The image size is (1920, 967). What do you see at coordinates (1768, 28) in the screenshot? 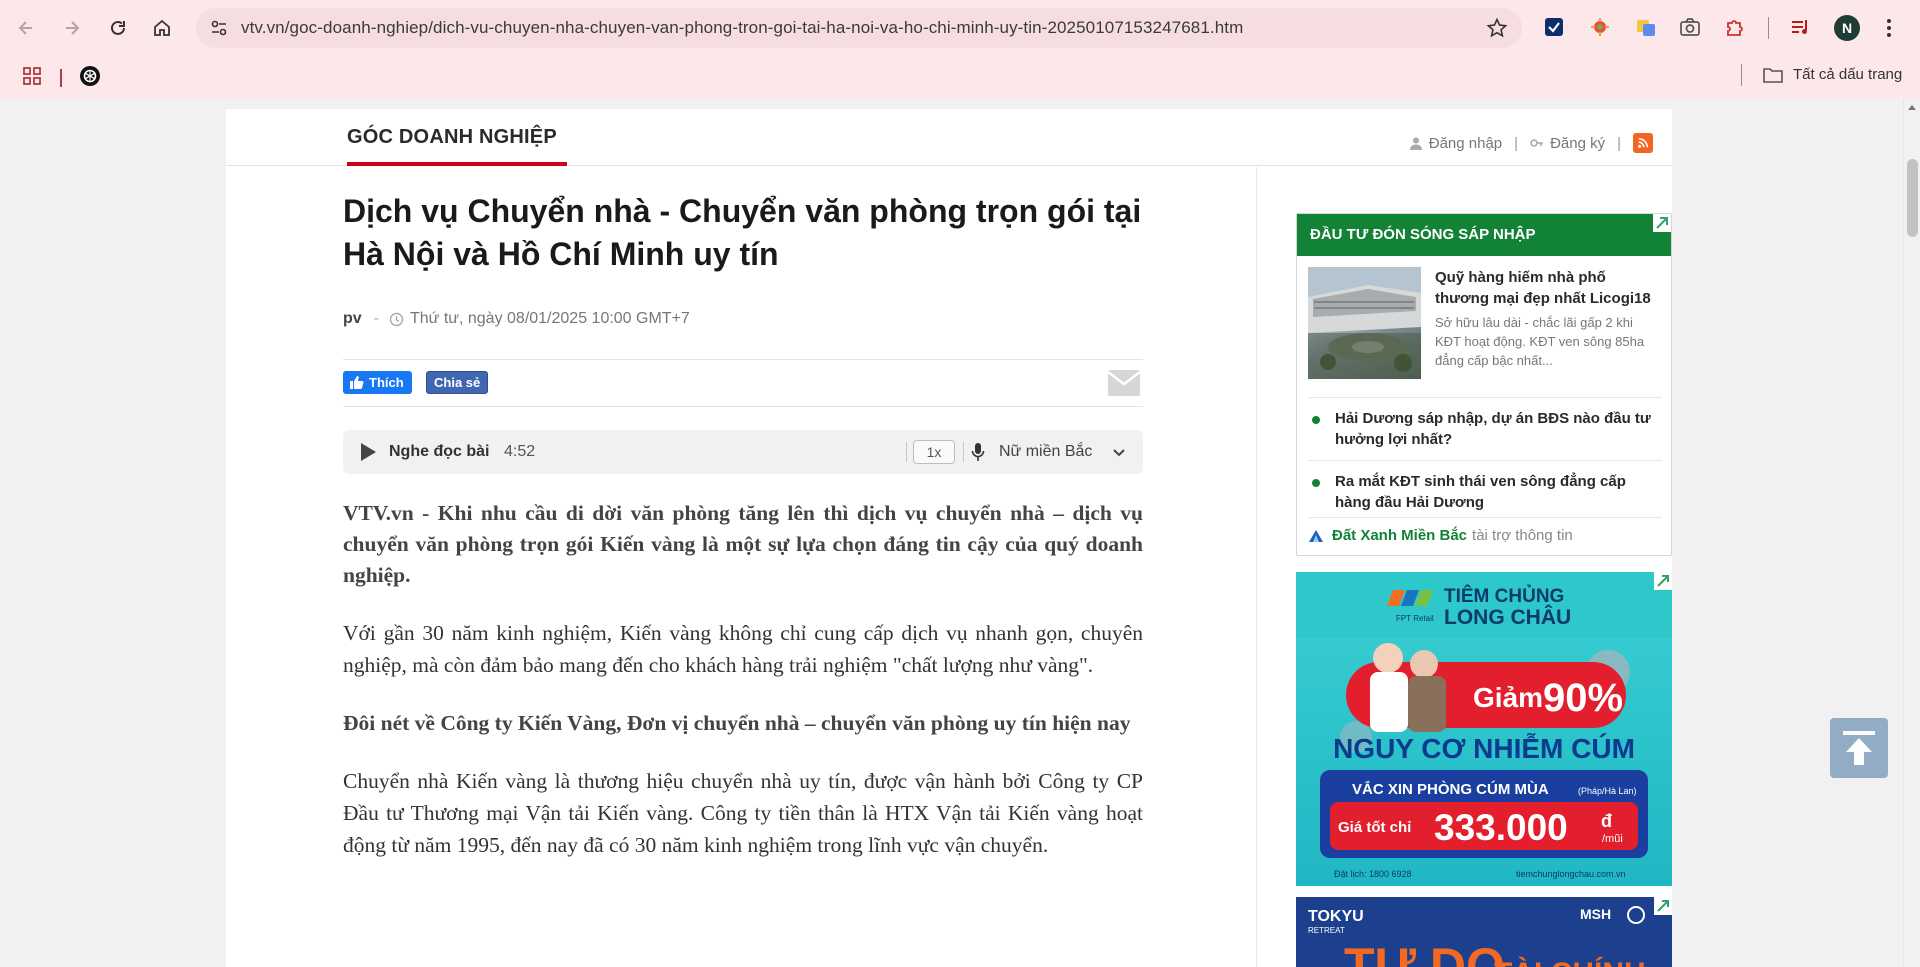
I see `toolbar-separator` at bounding box center [1768, 28].